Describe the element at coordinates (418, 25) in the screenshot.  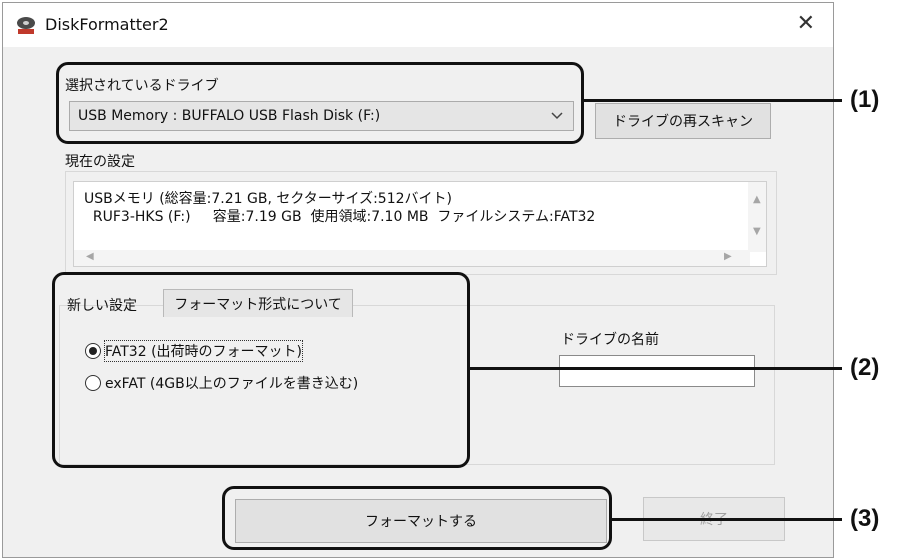
I see `title-bar: DiskFormatter2 ✕` at that location.